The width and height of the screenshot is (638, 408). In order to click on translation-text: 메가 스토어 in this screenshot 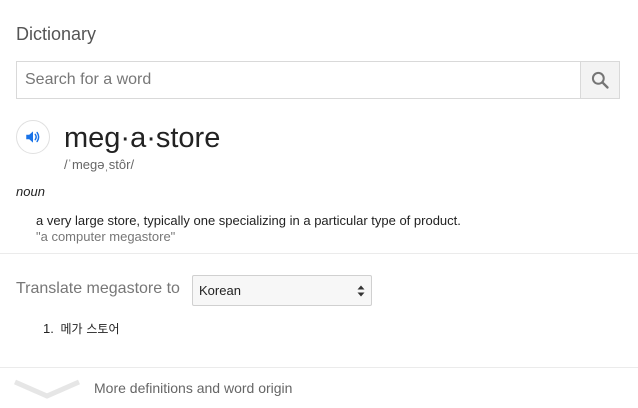, I will do `click(90, 329)`.